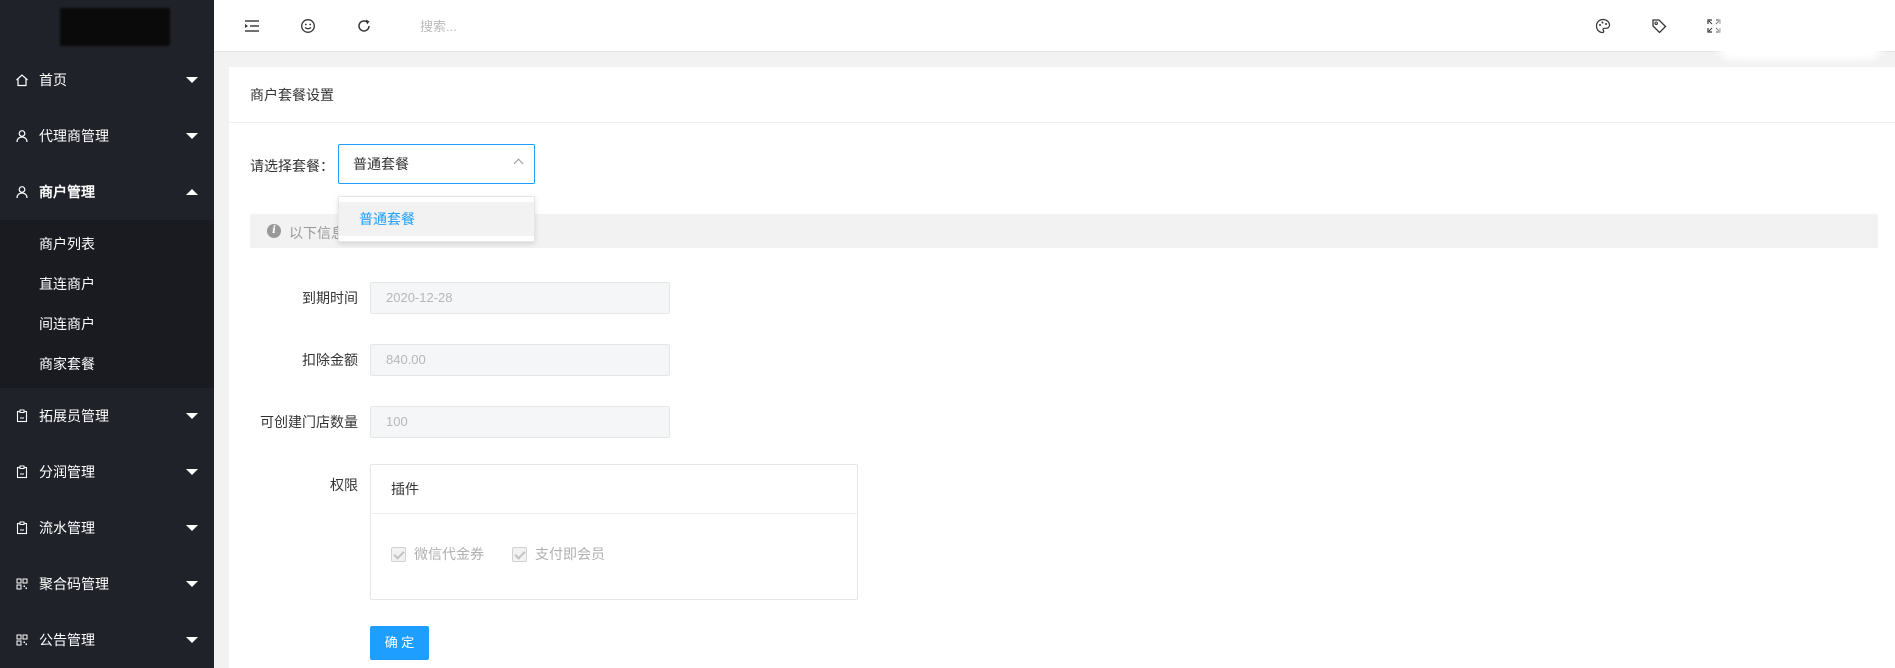 The width and height of the screenshot is (1895, 668). I want to click on expiry-label: 到期时间, so click(330, 298).